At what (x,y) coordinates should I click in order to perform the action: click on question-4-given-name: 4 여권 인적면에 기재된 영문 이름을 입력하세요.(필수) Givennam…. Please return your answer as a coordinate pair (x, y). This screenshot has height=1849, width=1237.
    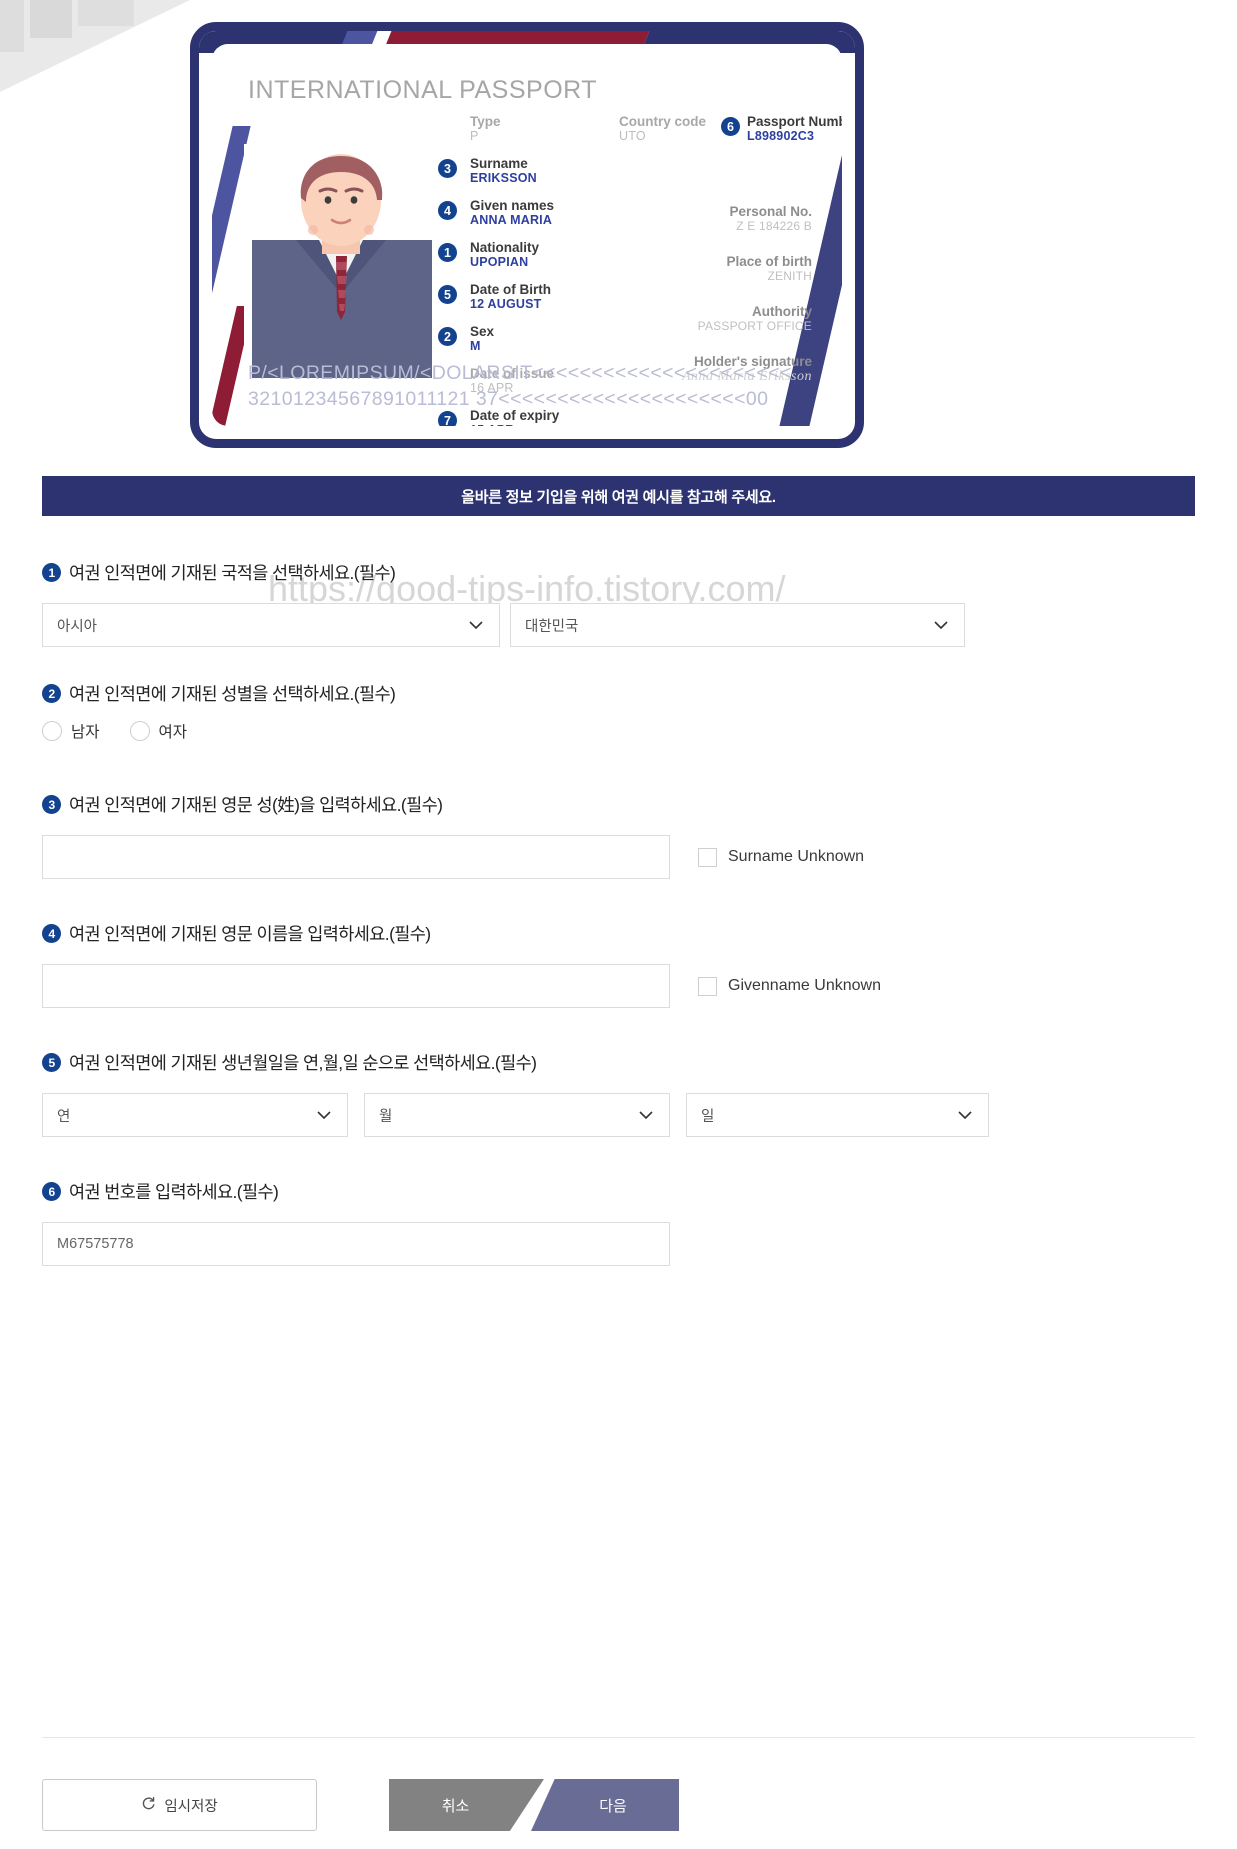
    Looking at the image, I should click on (618, 964).